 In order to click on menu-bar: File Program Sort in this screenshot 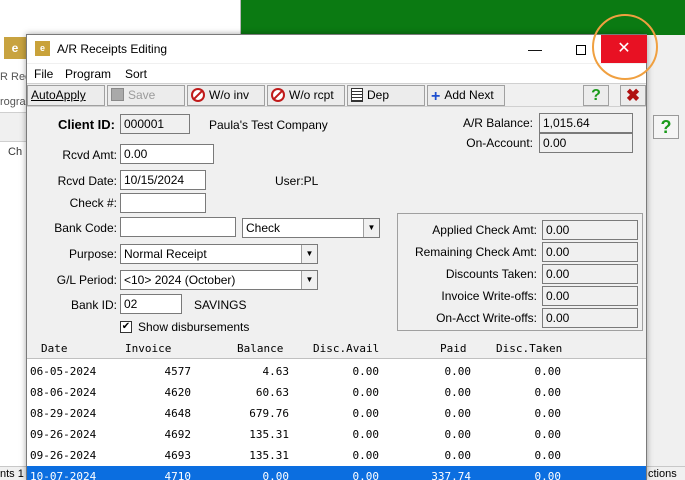, I will do `click(336, 73)`.